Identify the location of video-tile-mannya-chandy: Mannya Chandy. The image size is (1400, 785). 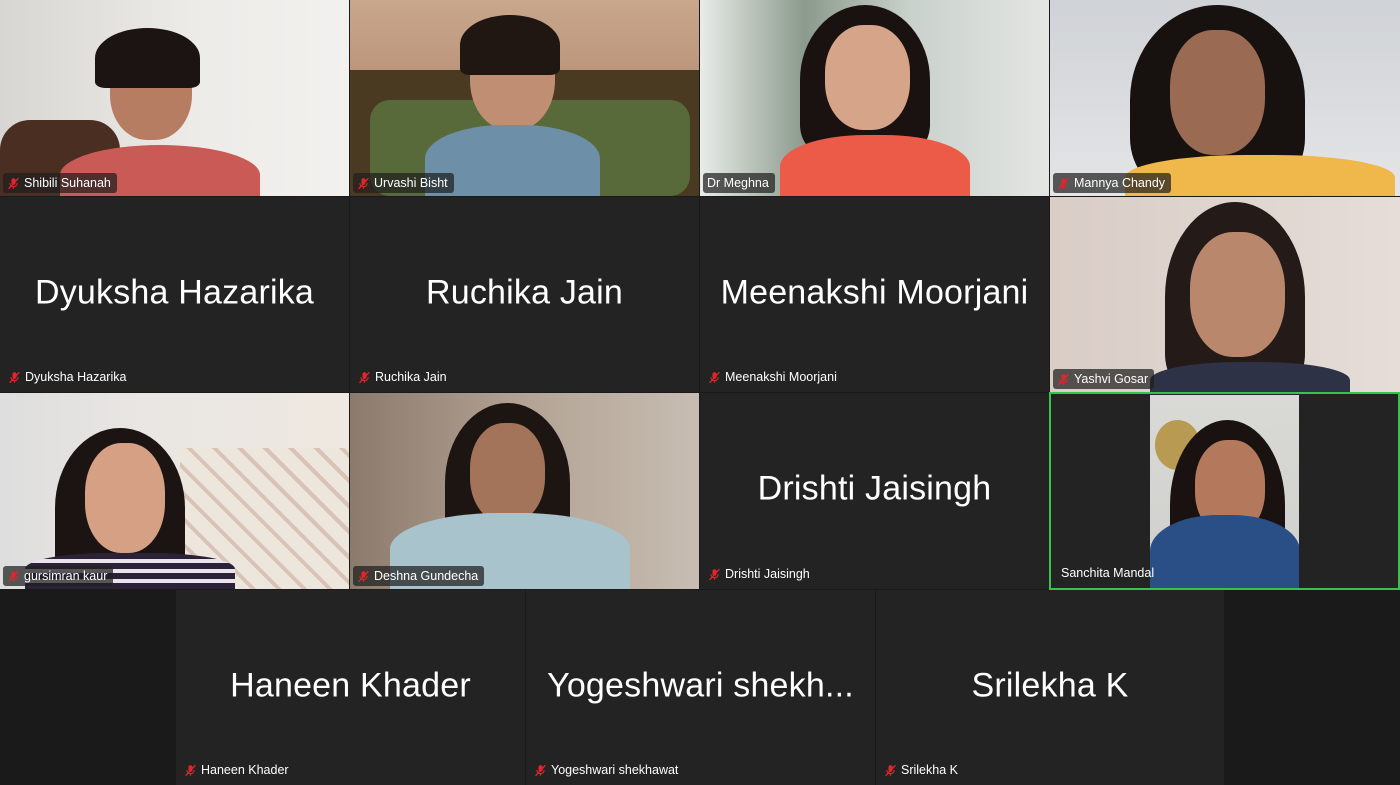
(1225, 98).